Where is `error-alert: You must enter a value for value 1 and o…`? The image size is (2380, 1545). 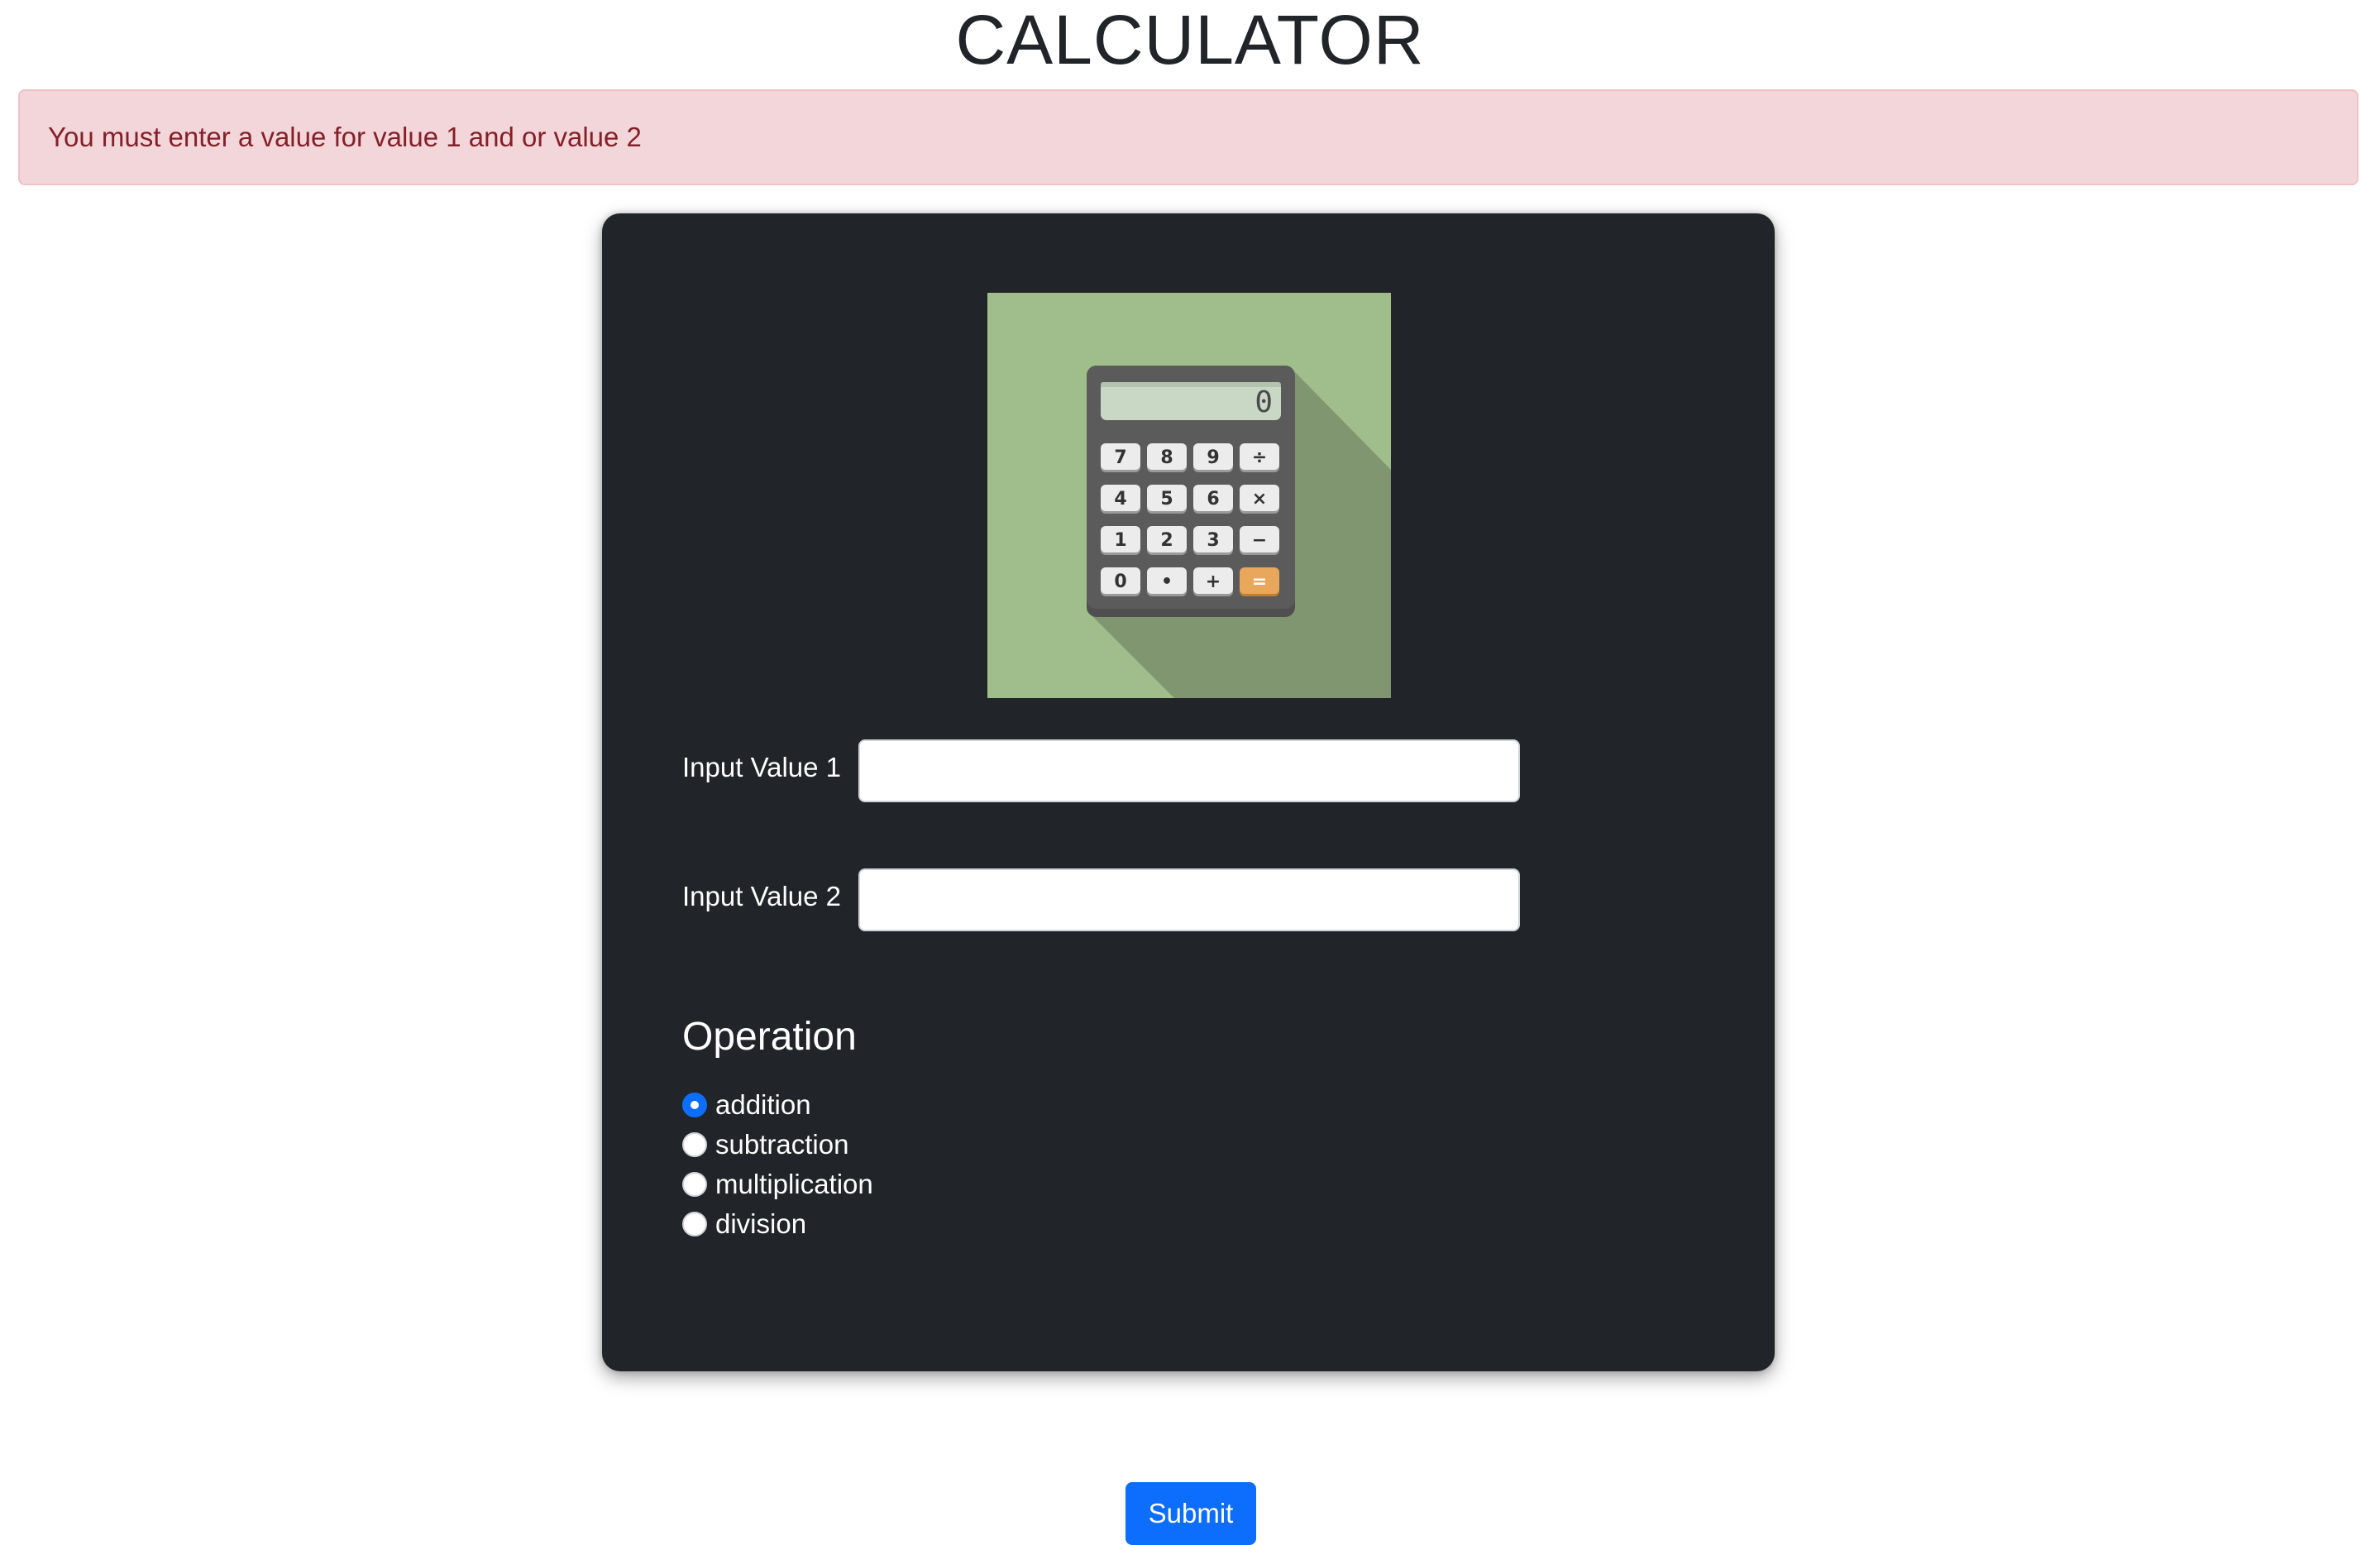
error-alert: You must enter a value for value 1 and o… is located at coordinates (1188, 137).